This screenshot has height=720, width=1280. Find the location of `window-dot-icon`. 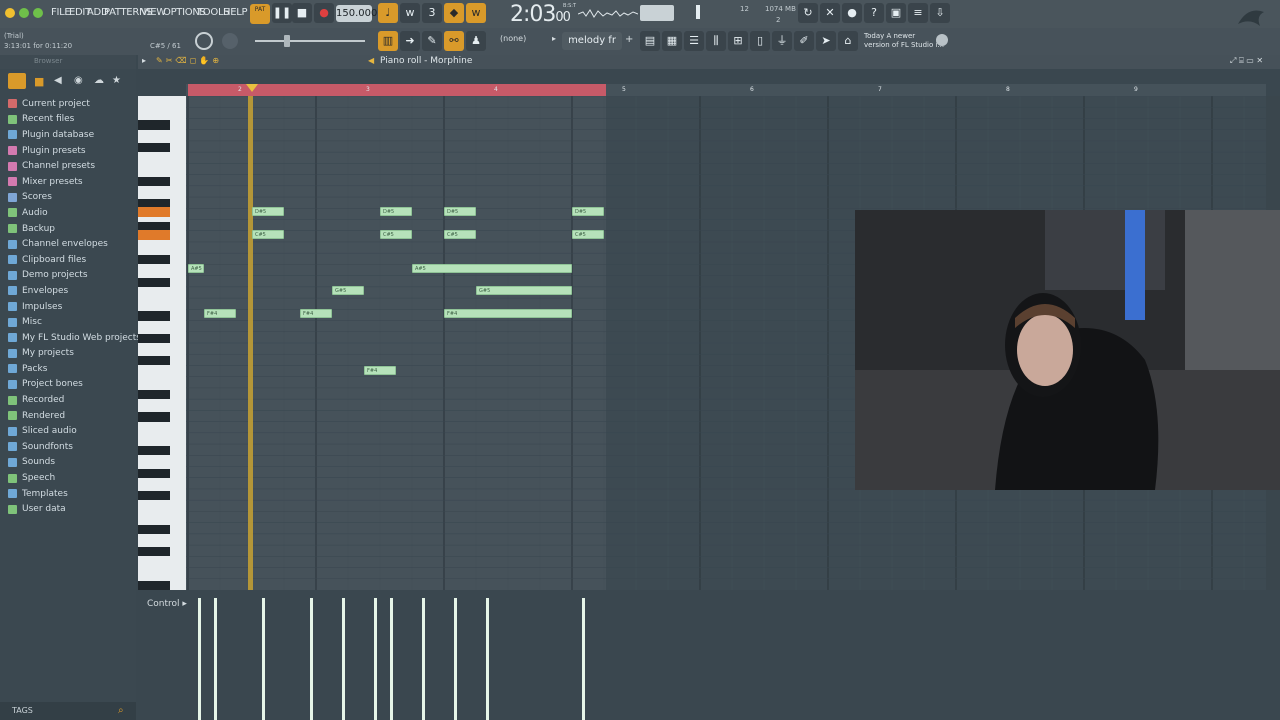

window-dot-icon is located at coordinates (38, 13).